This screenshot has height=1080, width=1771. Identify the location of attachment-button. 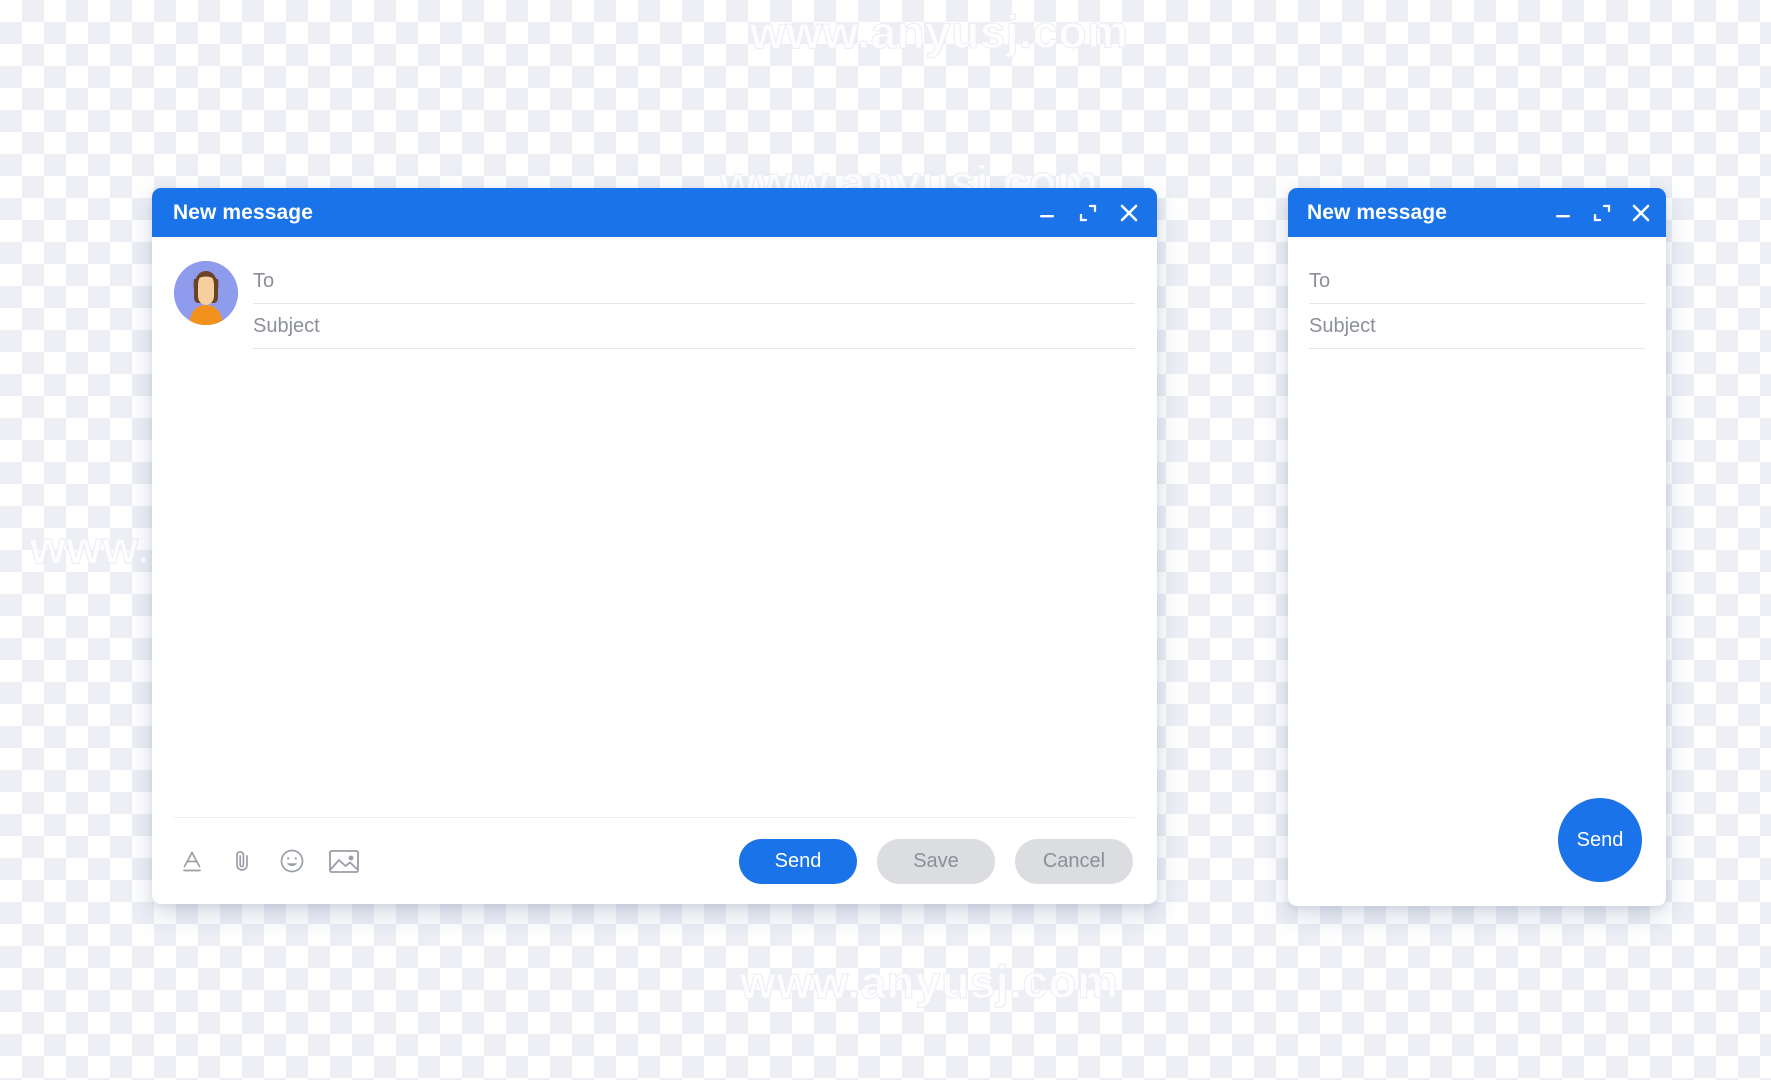
(242, 861).